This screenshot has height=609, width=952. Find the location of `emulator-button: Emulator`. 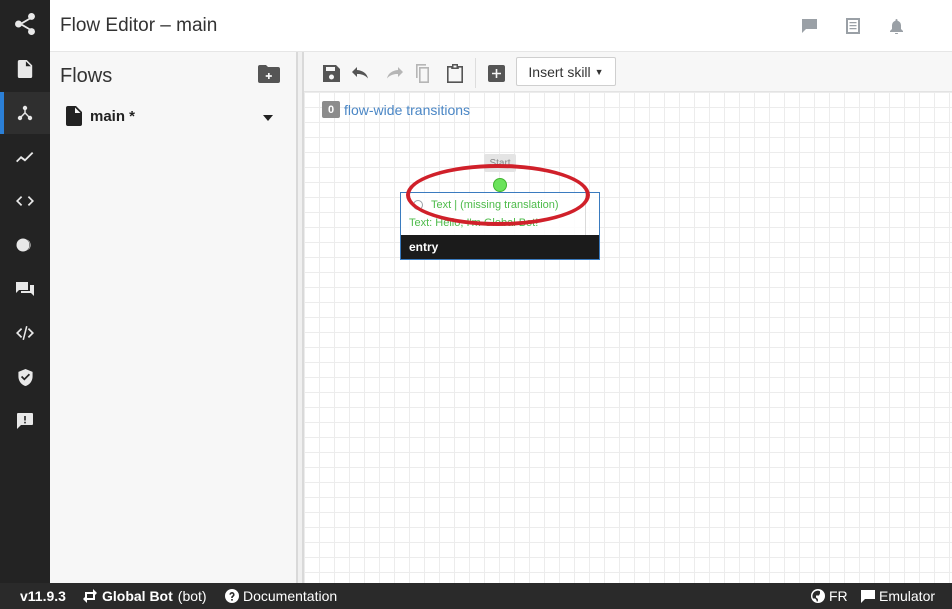

emulator-button: Emulator is located at coordinates (898, 596).